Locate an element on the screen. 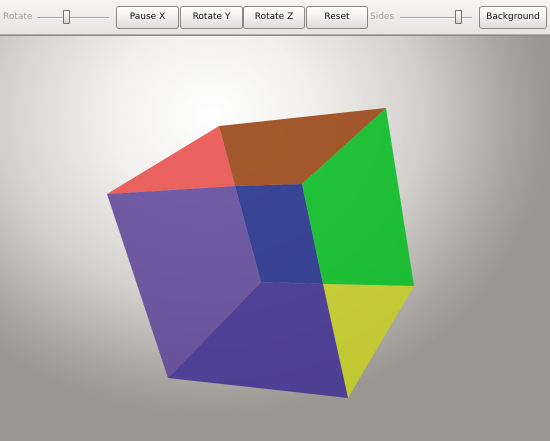 This screenshot has height=441, width=550. cube-face-top is located at coordinates (171, 160).